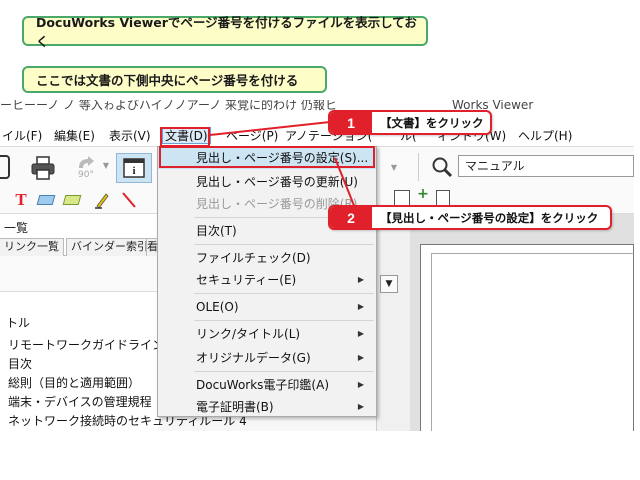  I want to click on callout-step-1: 1 【文書】をクリック, so click(410, 122).